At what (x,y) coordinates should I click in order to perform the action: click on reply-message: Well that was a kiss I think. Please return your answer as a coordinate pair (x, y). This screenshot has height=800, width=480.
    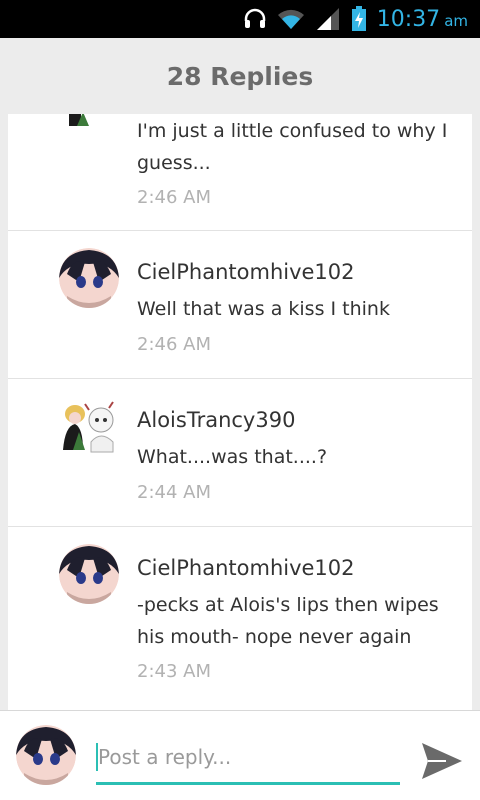
    Looking at the image, I should click on (263, 309).